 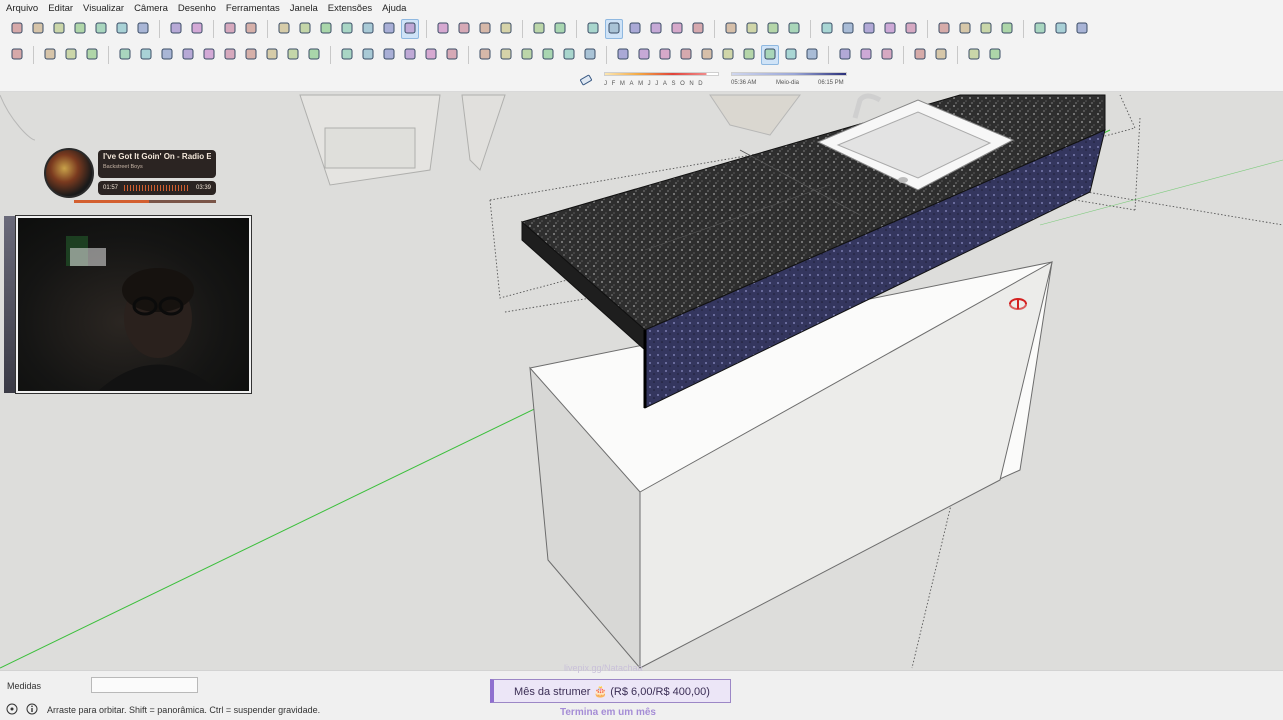 What do you see at coordinates (143, 29) in the screenshot?
I see `erase-button` at bounding box center [143, 29].